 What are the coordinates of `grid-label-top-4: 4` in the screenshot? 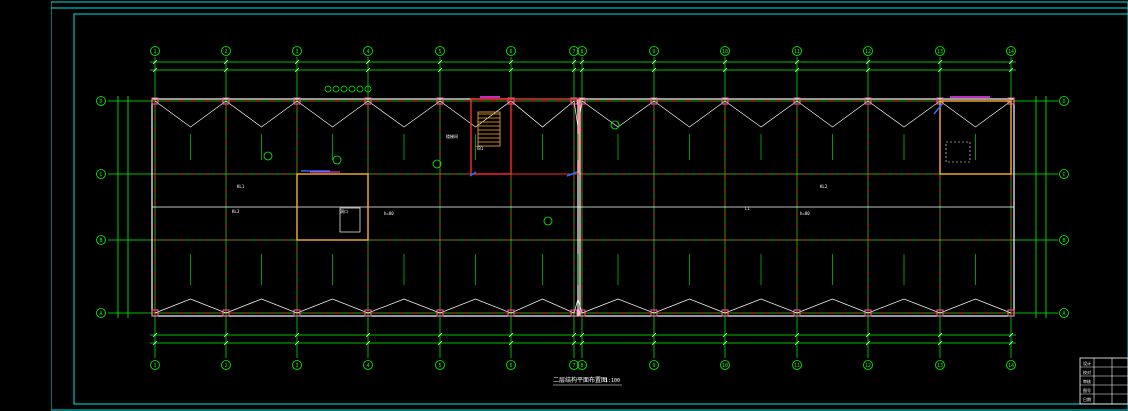 It's located at (367, 52).